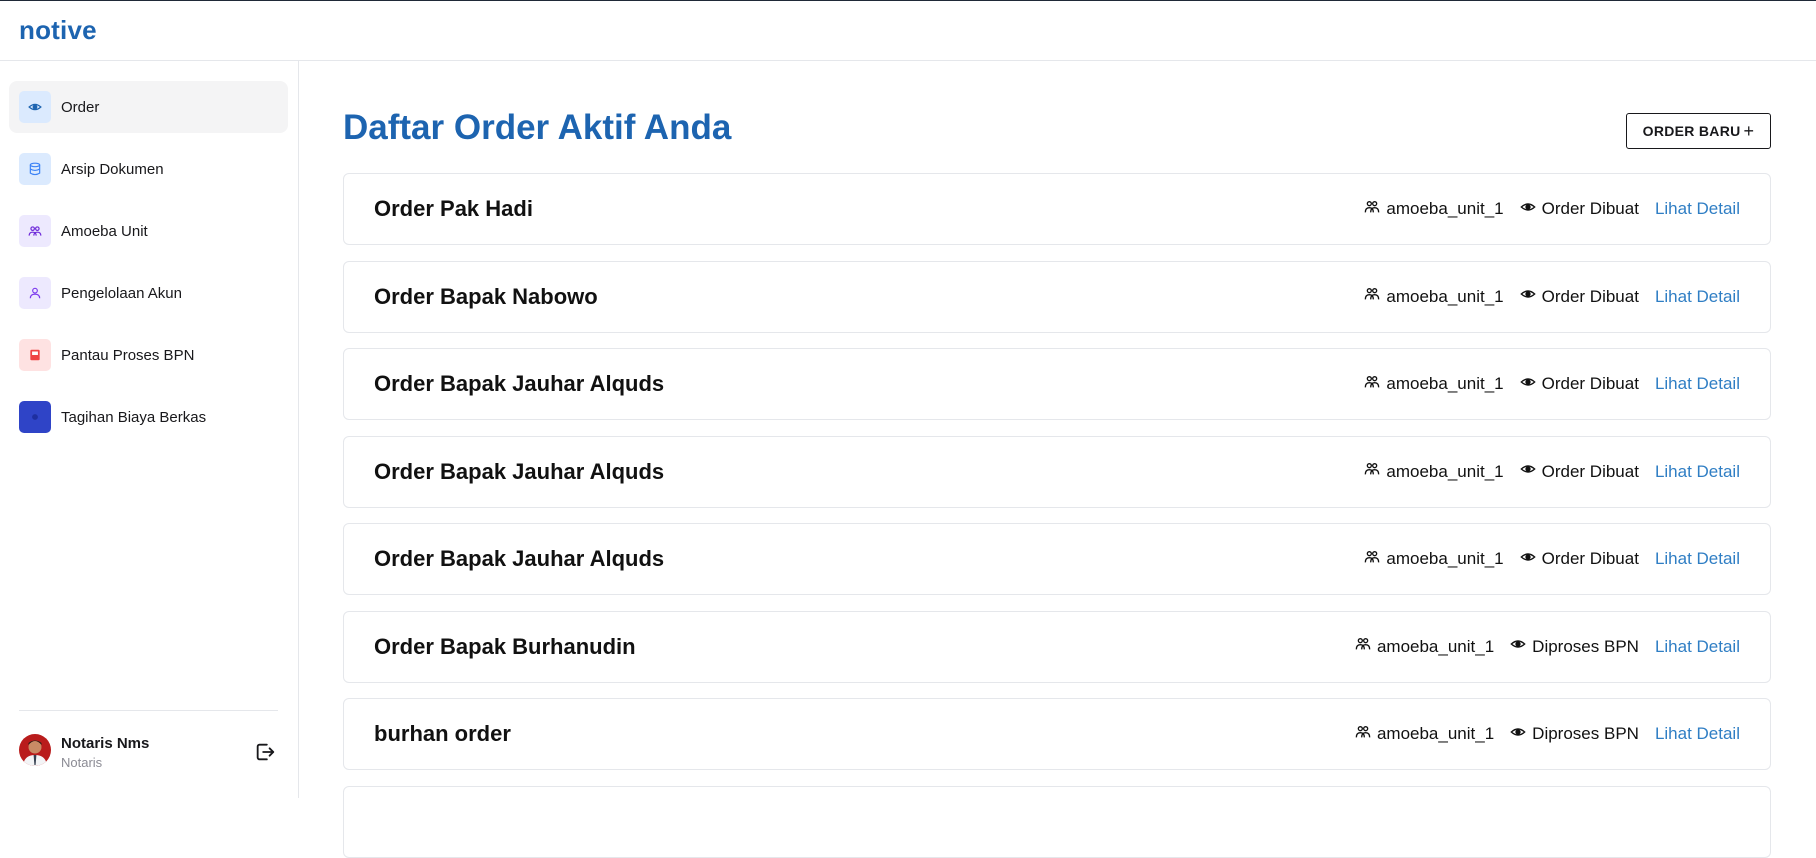  What do you see at coordinates (505, 646) in the screenshot?
I see `order-title: Order Bapak Burhanudin` at bounding box center [505, 646].